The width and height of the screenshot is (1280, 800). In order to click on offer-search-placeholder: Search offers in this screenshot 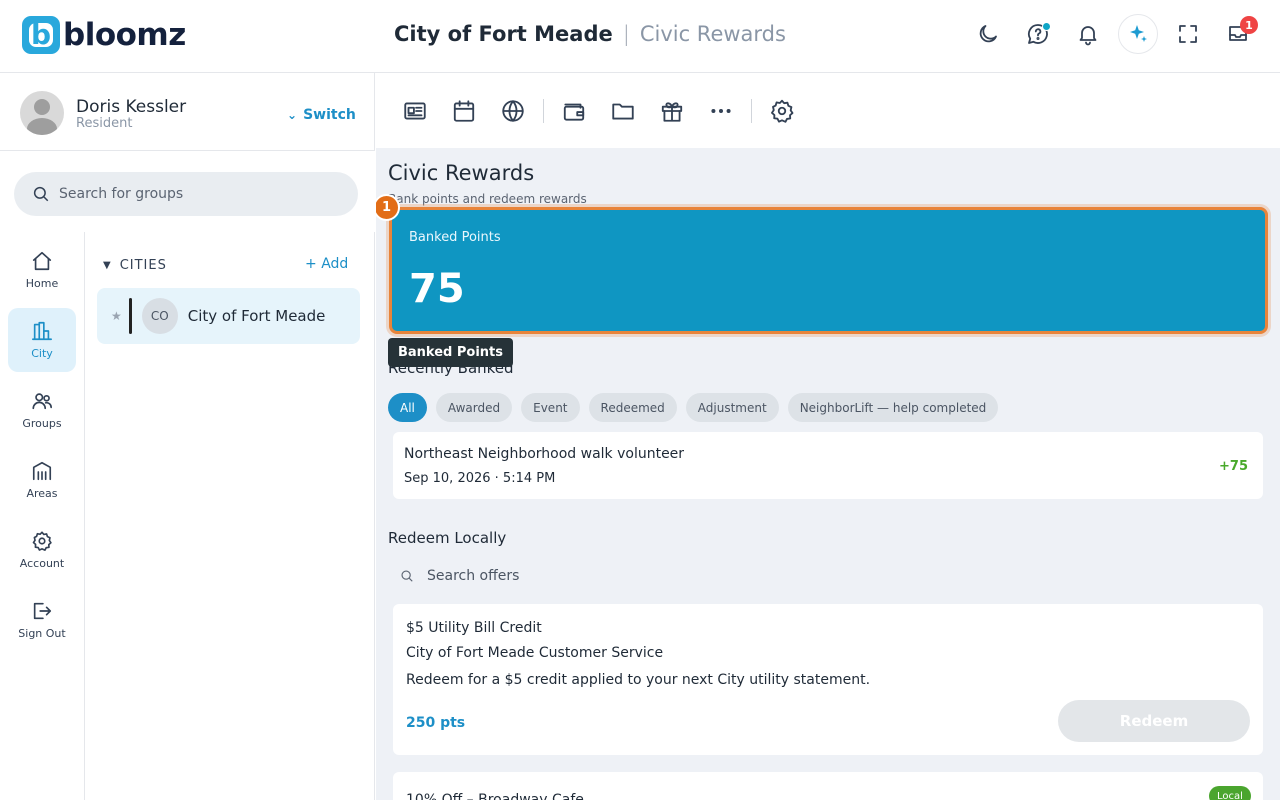, I will do `click(473, 576)`.